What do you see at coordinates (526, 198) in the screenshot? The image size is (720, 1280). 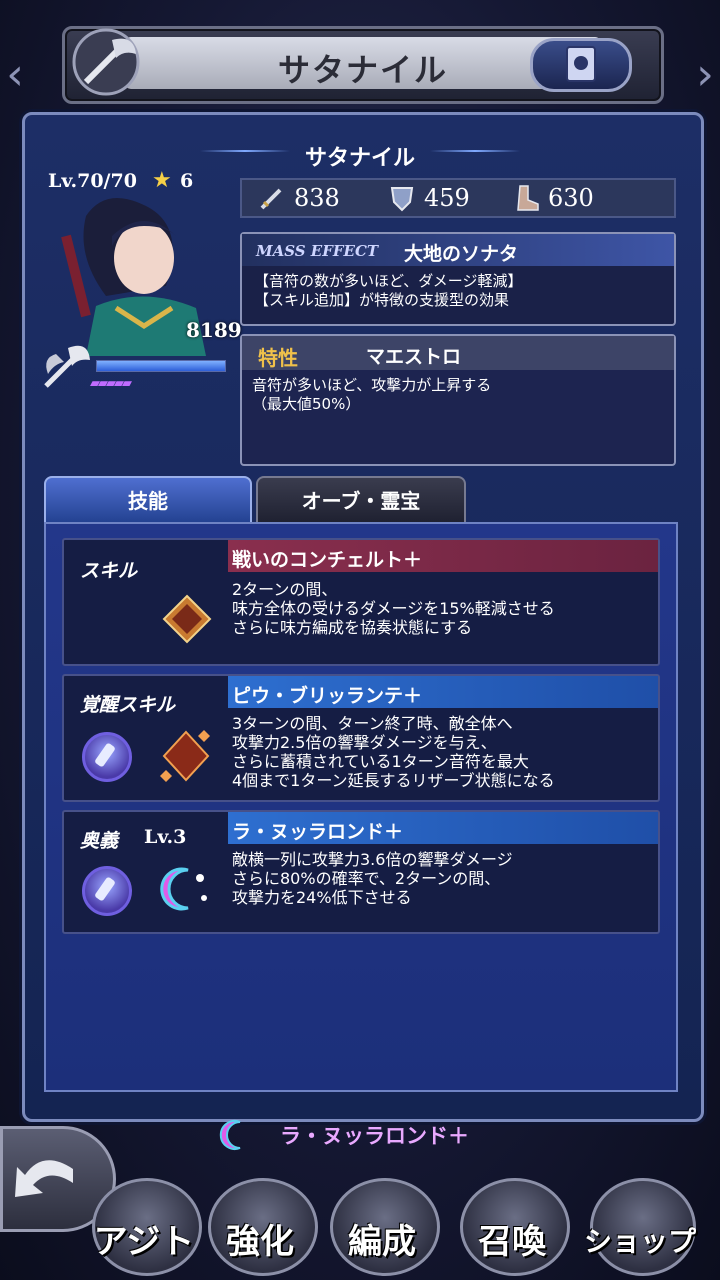 I see `boot-icon` at bounding box center [526, 198].